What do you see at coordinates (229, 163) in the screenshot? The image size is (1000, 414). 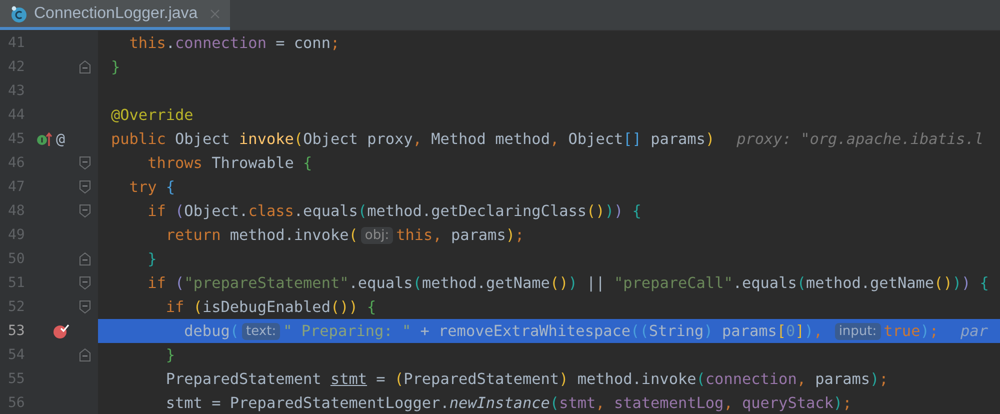 I see `code-text: throws Throwable {` at bounding box center [229, 163].